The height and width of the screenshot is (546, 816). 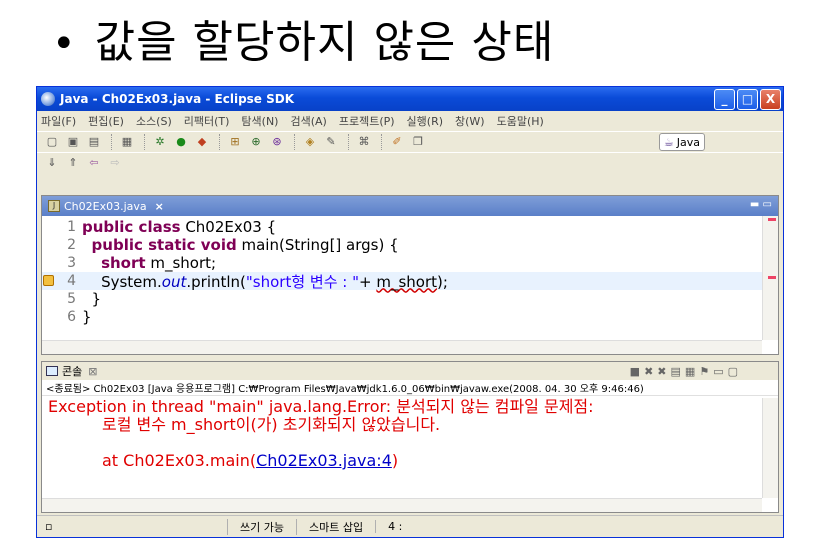 What do you see at coordinates (127, 142) in the screenshot?
I see `binary-icon: ▦` at bounding box center [127, 142].